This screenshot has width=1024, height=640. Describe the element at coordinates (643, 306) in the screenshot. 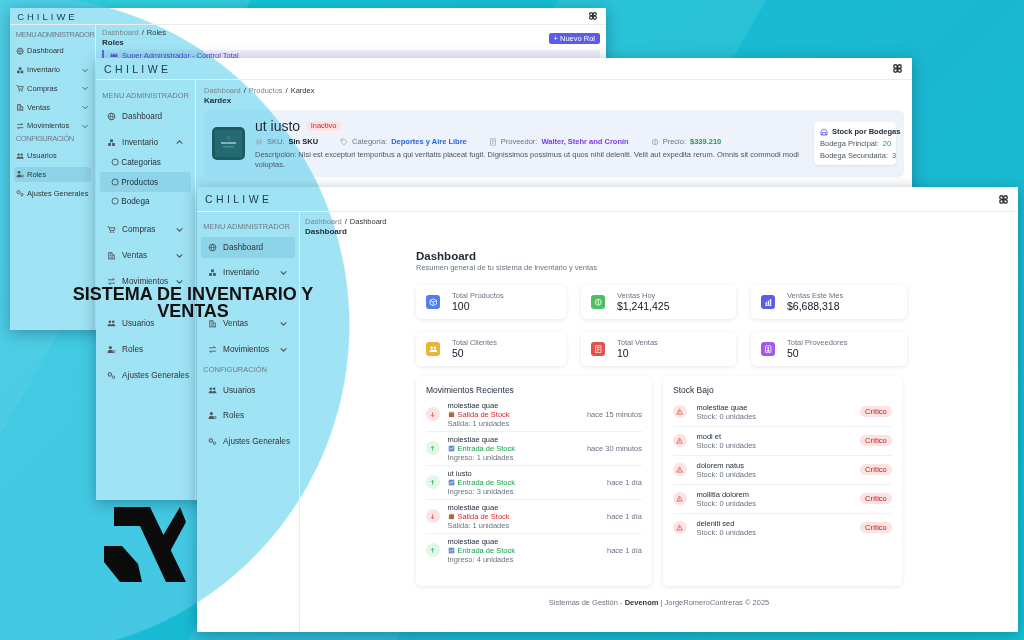

I see `stat-value: $1,241,425` at that location.